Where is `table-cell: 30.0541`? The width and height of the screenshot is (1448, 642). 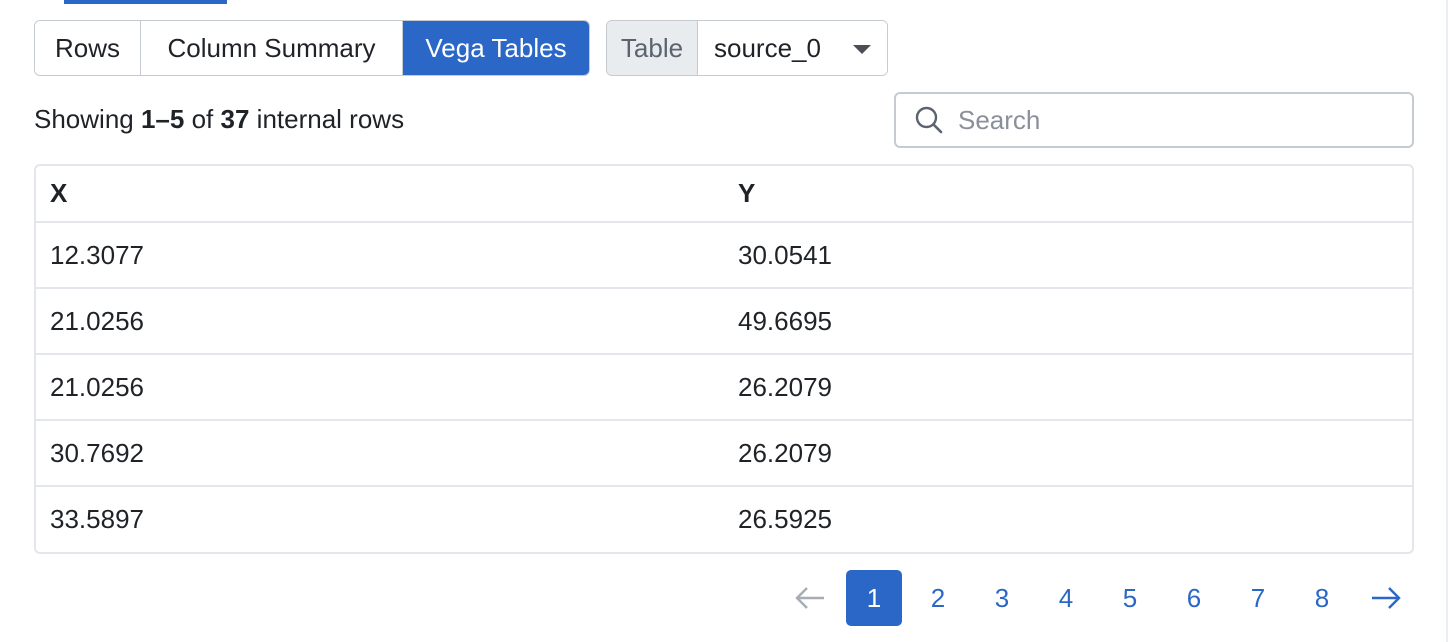 table-cell: 30.0541 is located at coordinates (1068, 255).